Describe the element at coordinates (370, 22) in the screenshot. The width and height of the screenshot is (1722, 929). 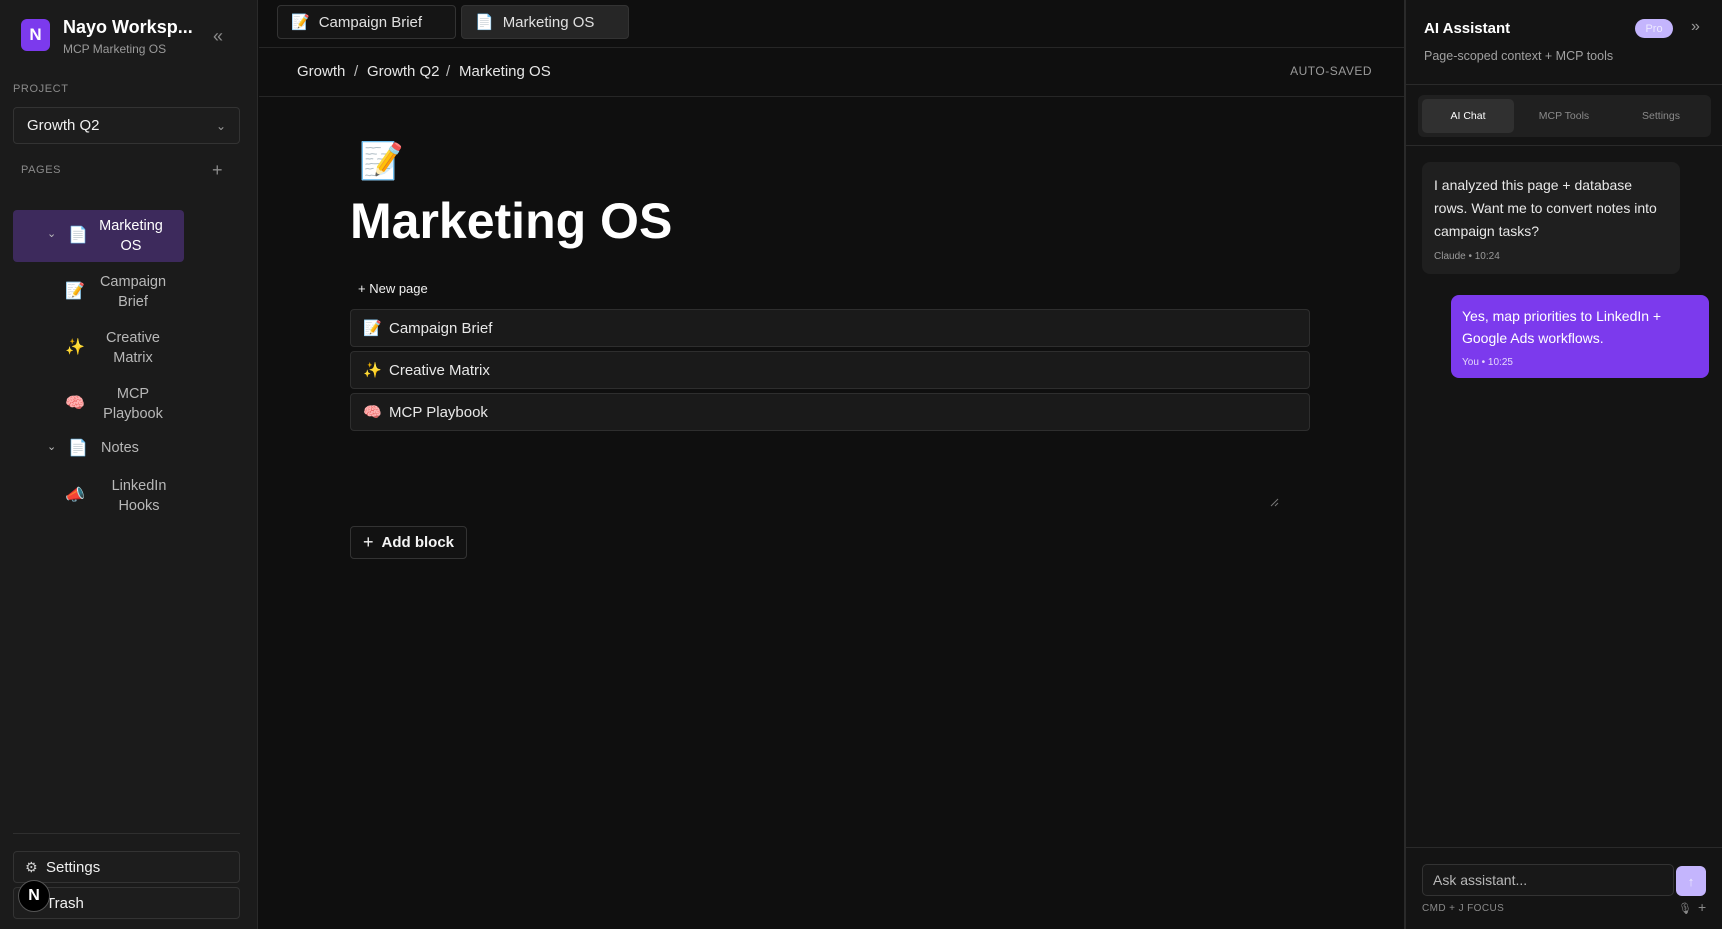
I see `tab-label: Campaign Brief` at that location.